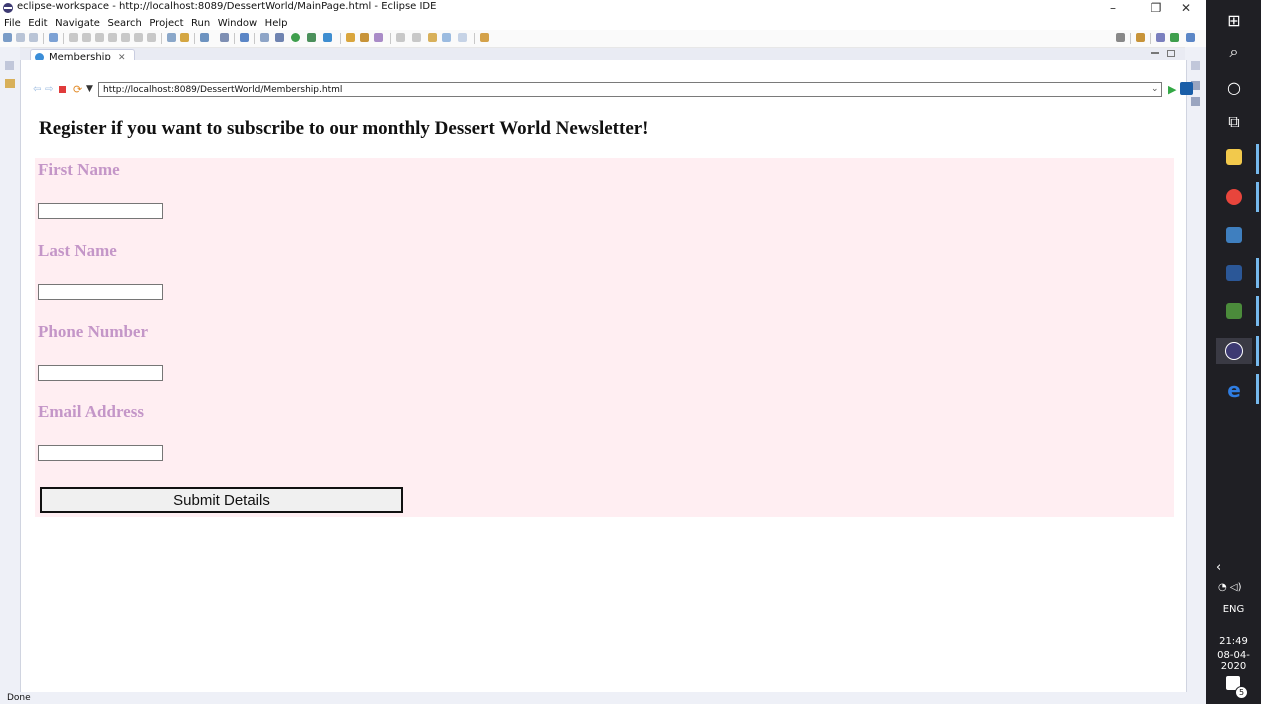 The height and width of the screenshot is (704, 1261). What do you see at coordinates (100, 373) in the screenshot?
I see `phone-number-input` at bounding box center [100, 373].